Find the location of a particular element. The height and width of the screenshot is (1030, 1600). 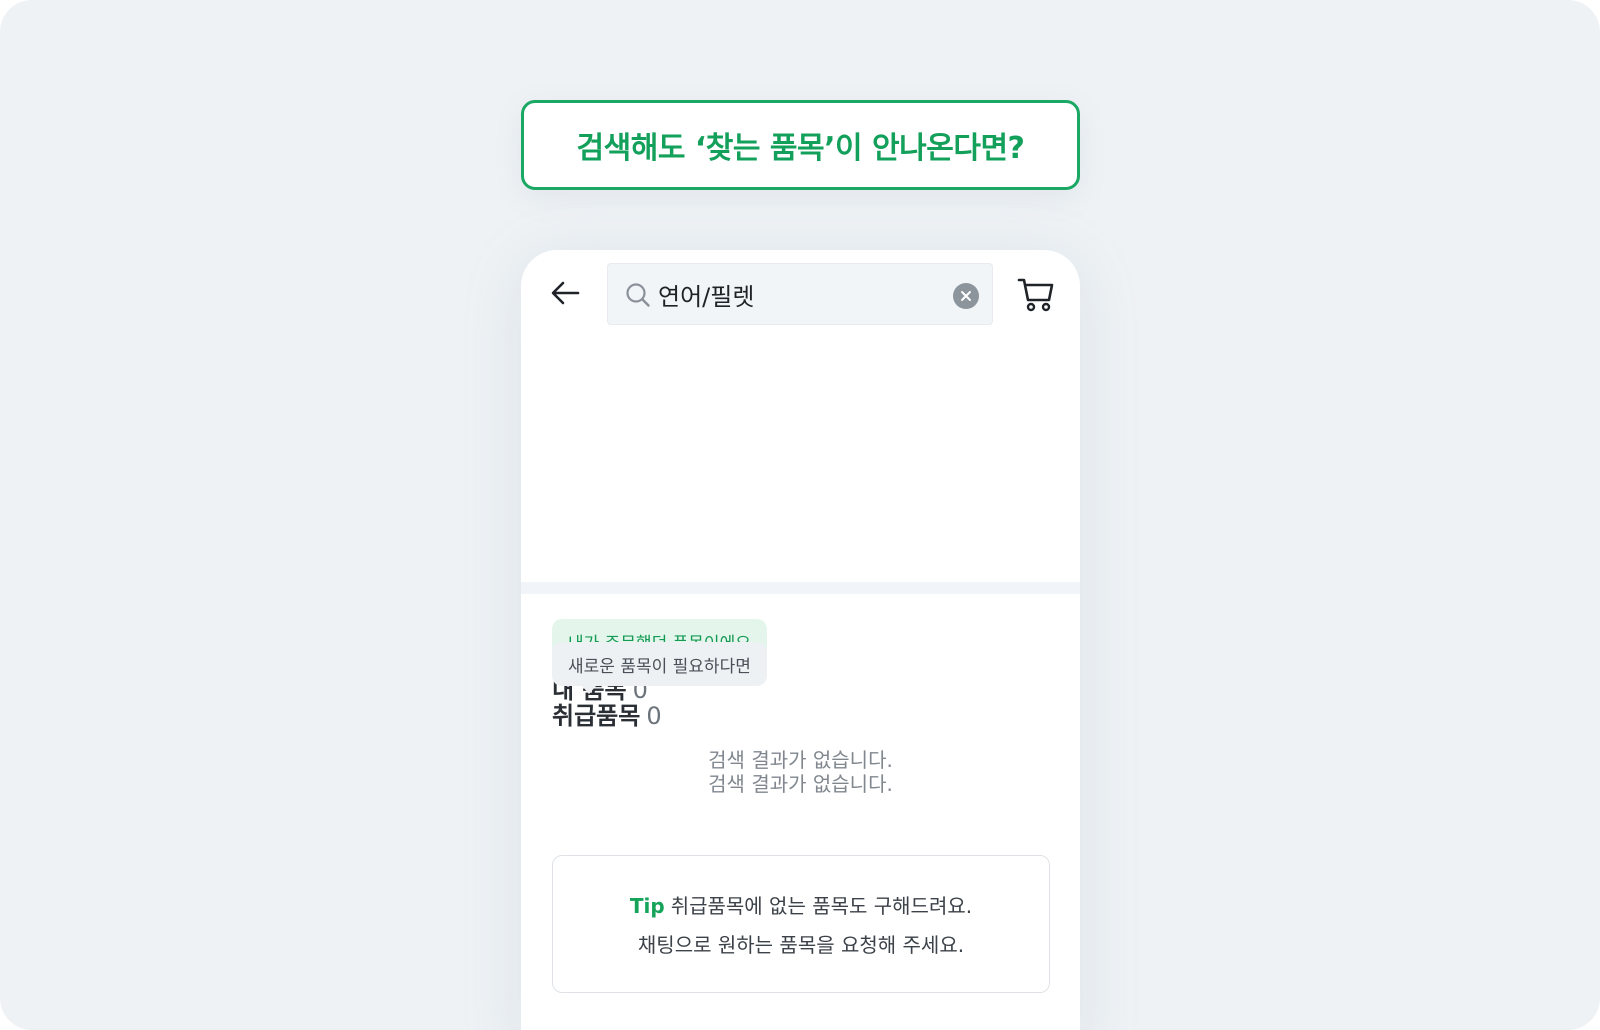

cart-button is located at coordinates (1036, 294).